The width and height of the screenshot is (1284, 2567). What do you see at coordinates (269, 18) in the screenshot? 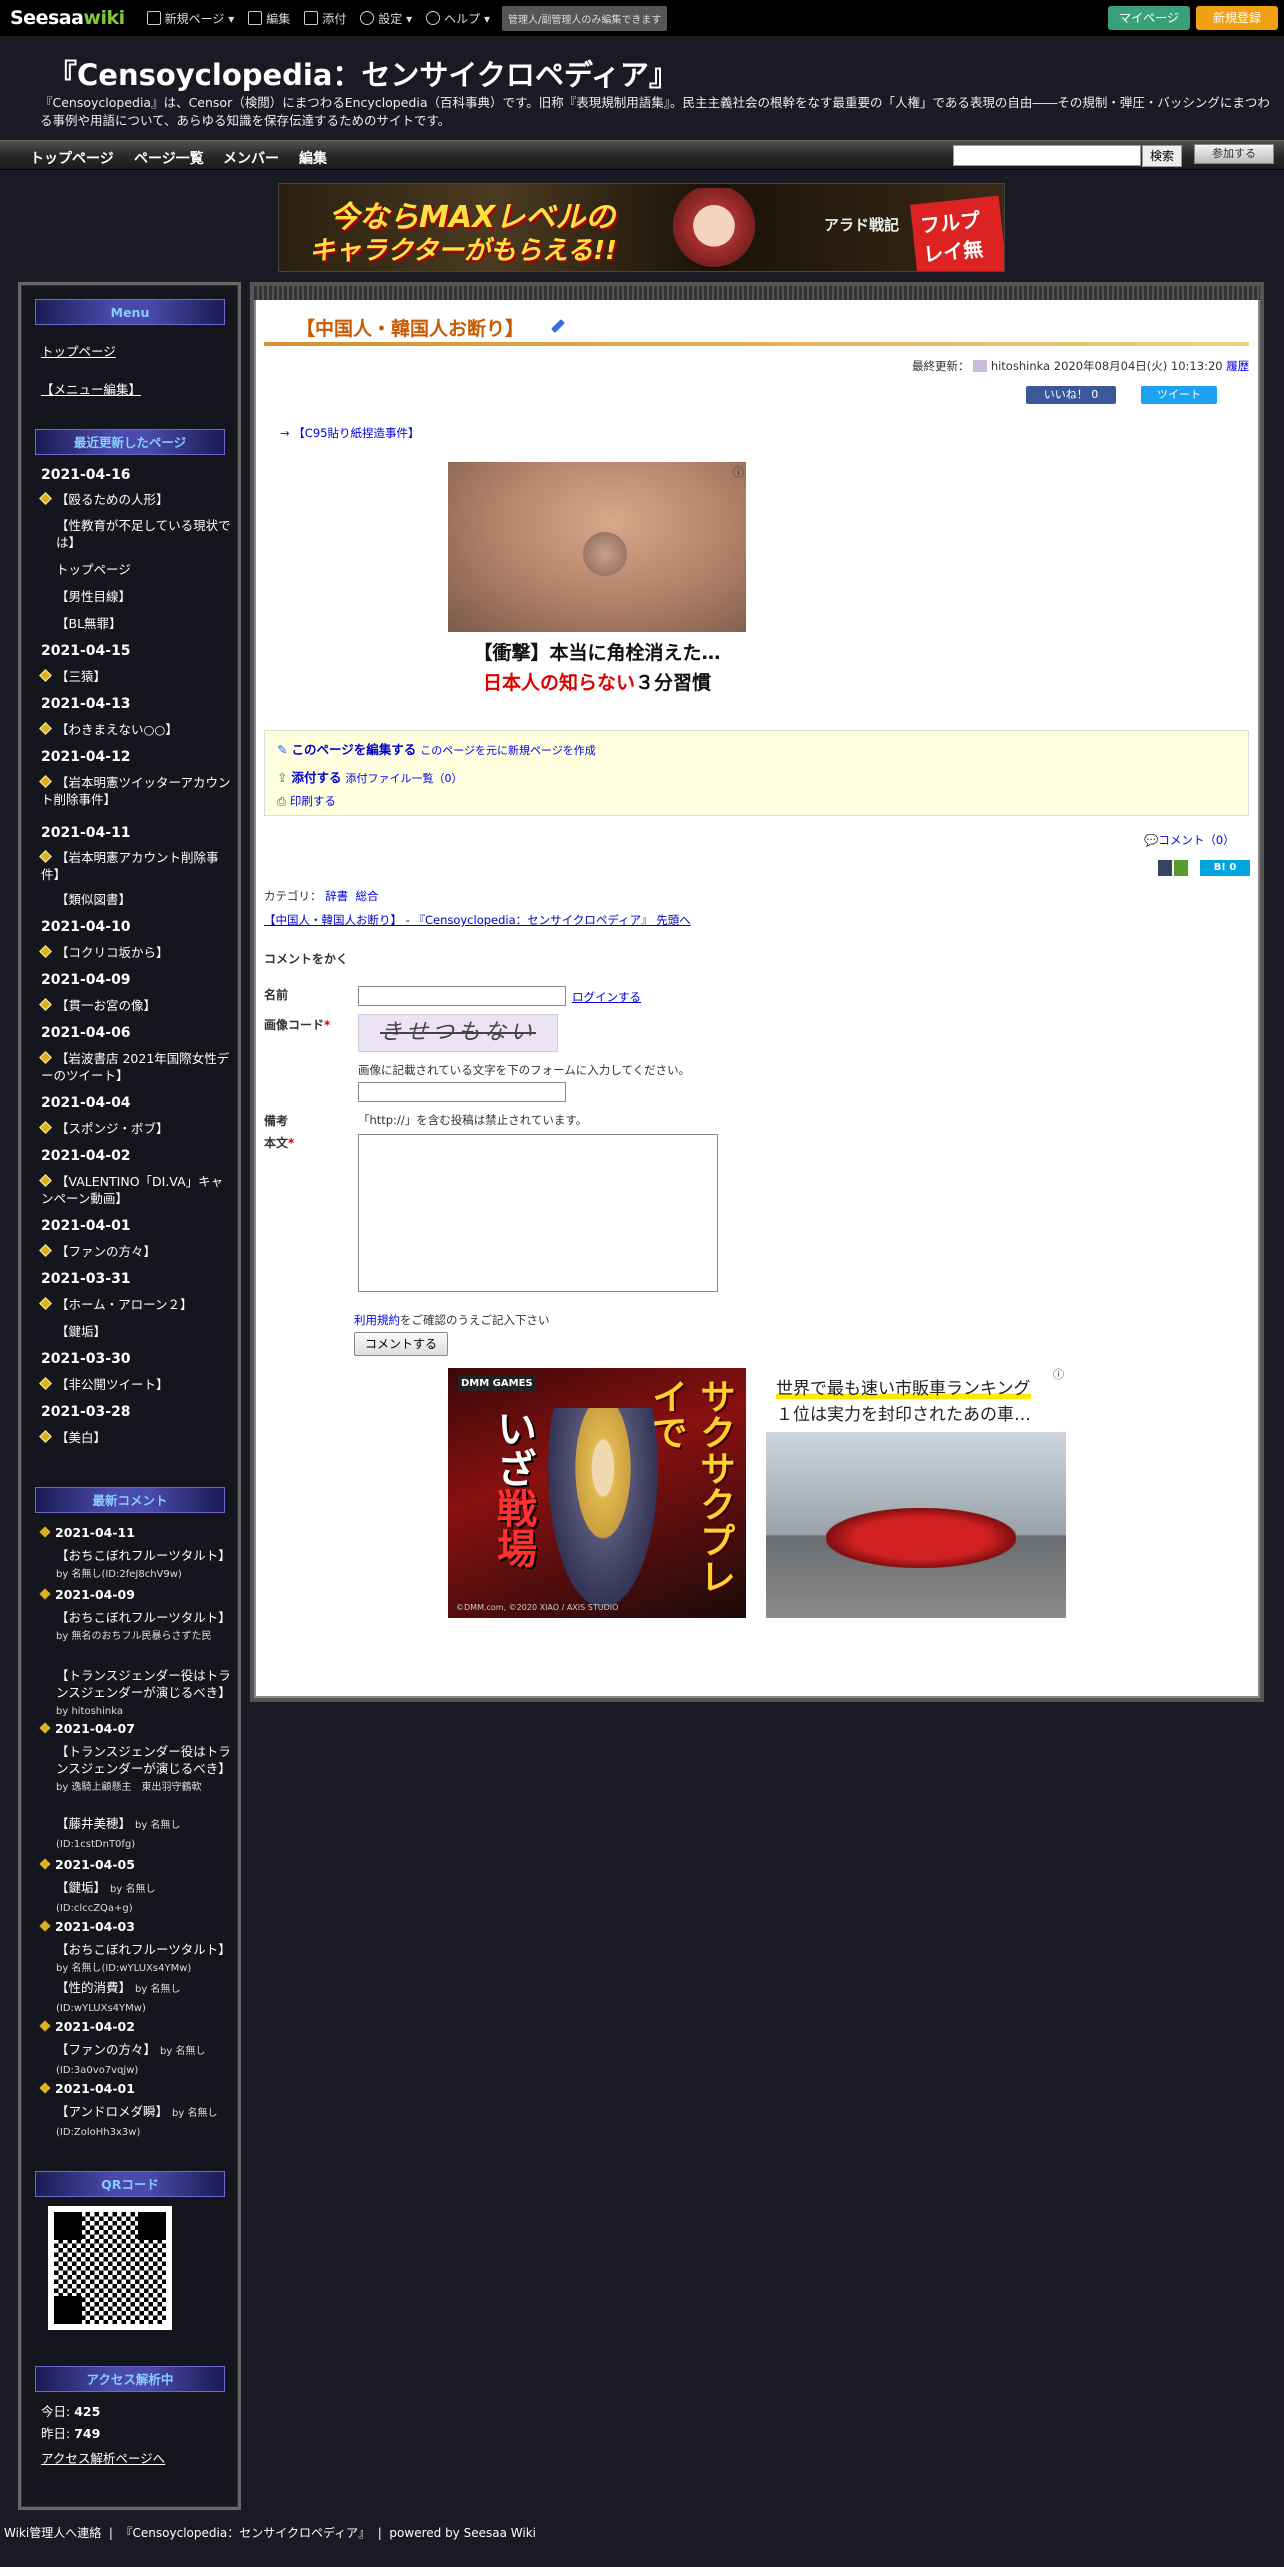
I see `edit-menu: 編集` at bounding box center [269, 18].